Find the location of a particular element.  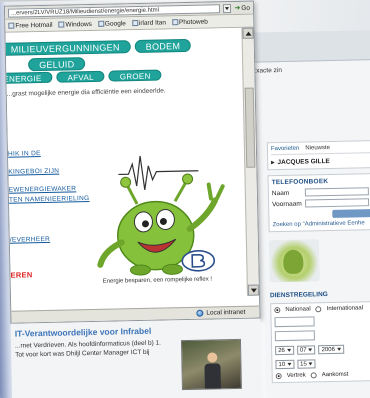

status-zone: Local intranet is located at coordinates (226, 312).